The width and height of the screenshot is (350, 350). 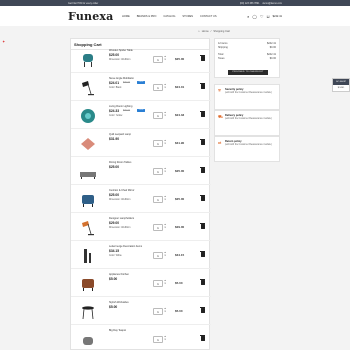 What do you see at coordinates (248, 72) in the screenshot?
I see `checkout-button: PROCEED TO CHECKOUT` at bounding box center [248, 72].